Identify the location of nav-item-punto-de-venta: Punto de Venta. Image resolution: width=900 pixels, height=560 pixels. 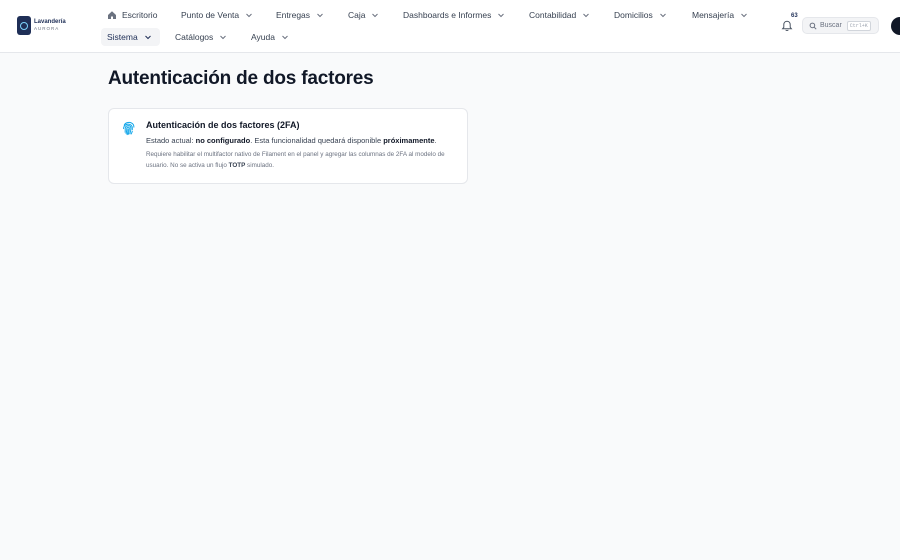
(217, 15).